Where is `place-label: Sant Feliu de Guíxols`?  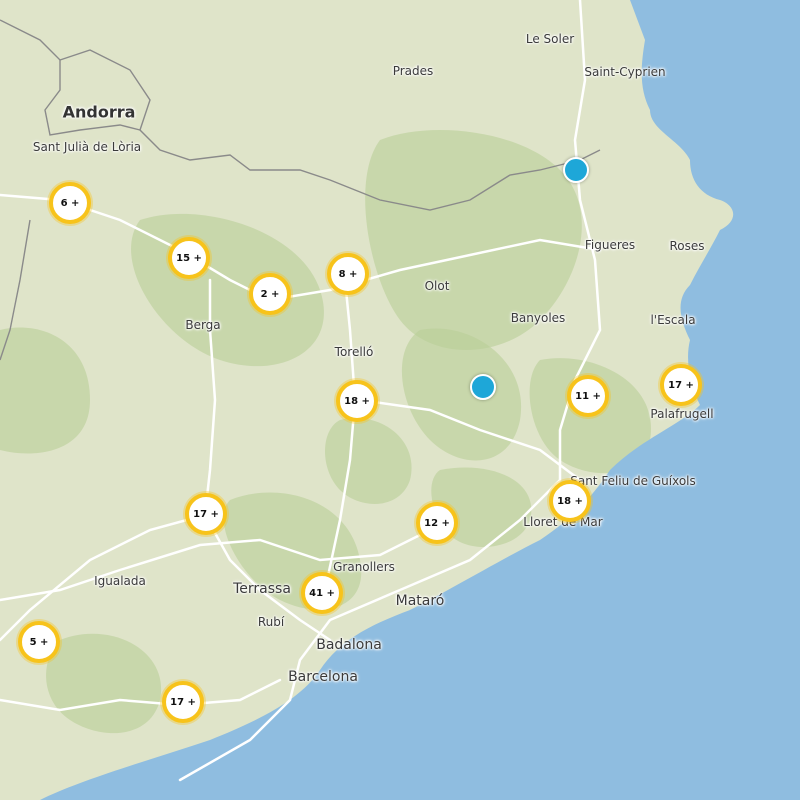
place-label: Sant Feliu de Guíxols is located at coordinates (633, 481).